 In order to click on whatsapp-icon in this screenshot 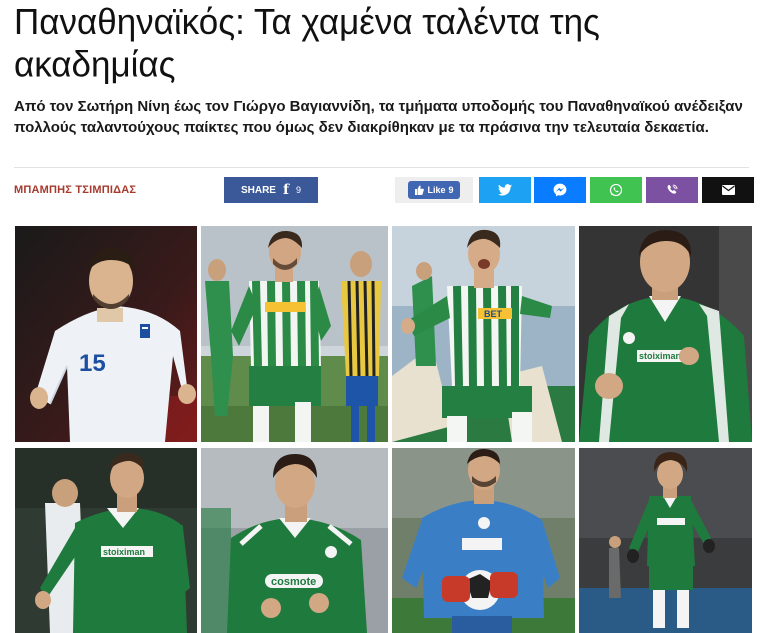, I will do `click(616, 190)`.